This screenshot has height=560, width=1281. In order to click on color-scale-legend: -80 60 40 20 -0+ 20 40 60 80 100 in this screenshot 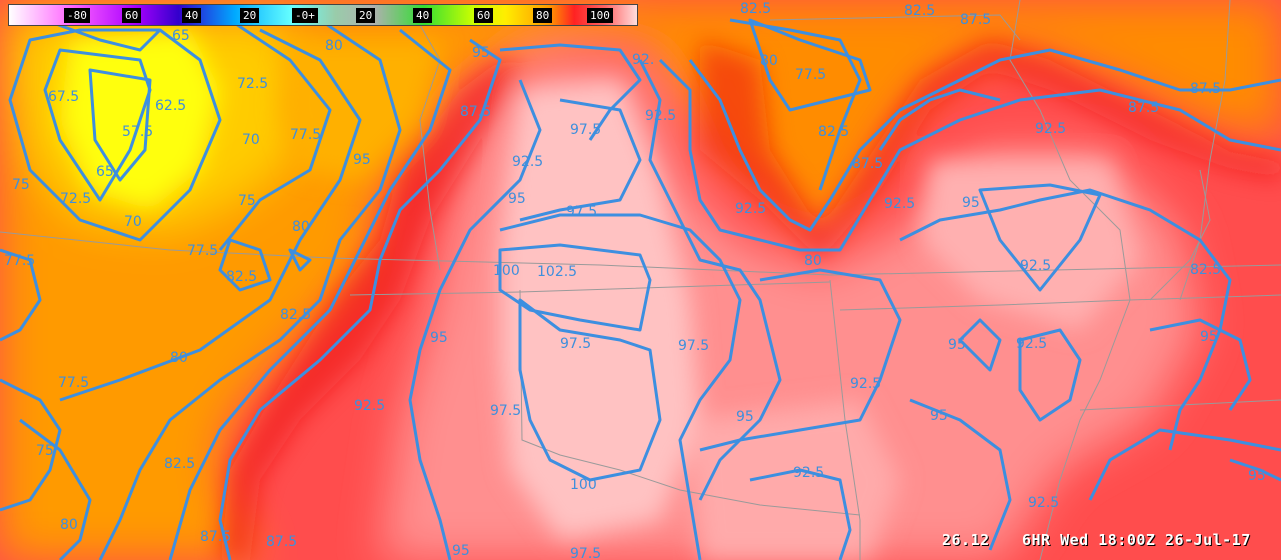, I will do `click(323, 15)`.